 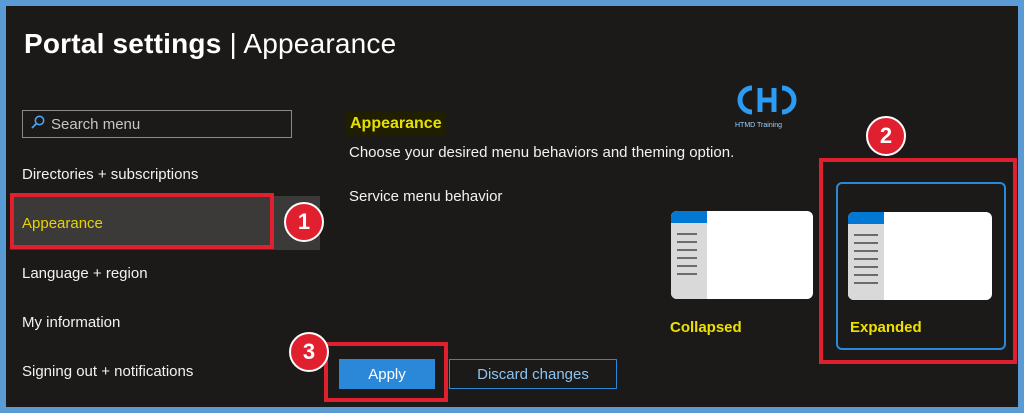 I want to click on sidebar-item-signing-out: Signing out + notifications, so click(x=107, y=371).